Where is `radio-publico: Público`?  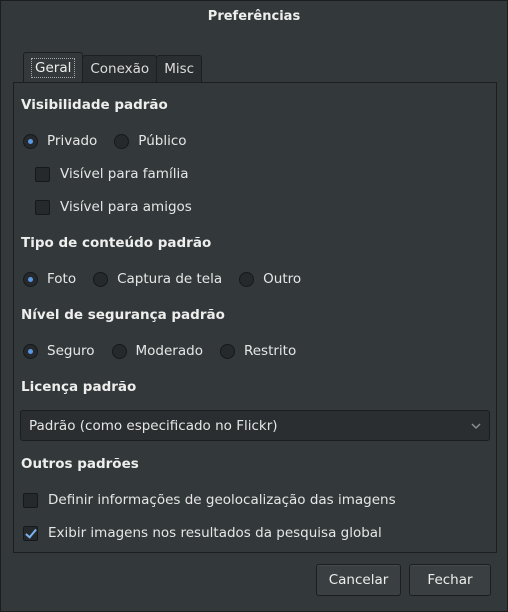
radio-publico: Público is located at coordinates (150, 141).